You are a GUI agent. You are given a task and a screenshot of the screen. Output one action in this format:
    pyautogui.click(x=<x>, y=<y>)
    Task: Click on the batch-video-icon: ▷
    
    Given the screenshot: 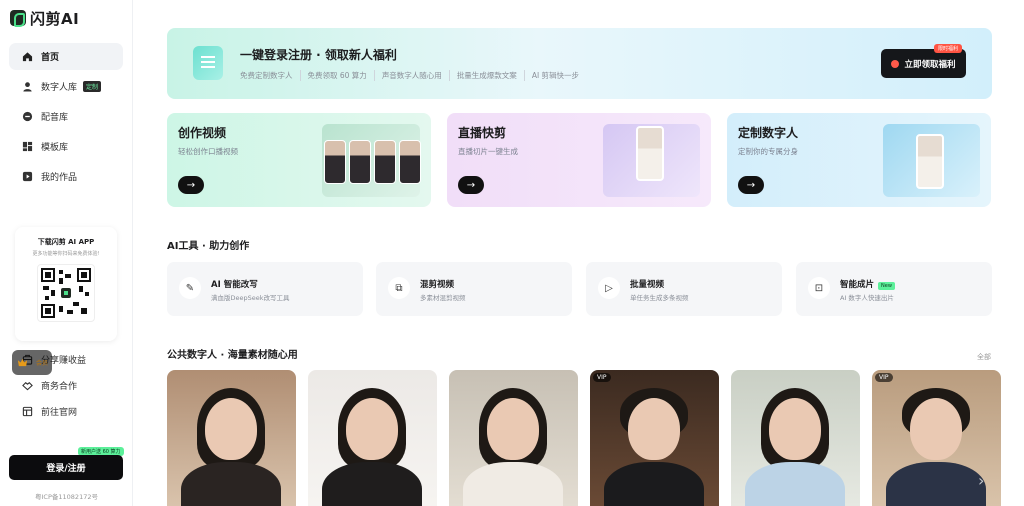 What is the action you would take?
    pyautogui.click(x=609, y=288)
    